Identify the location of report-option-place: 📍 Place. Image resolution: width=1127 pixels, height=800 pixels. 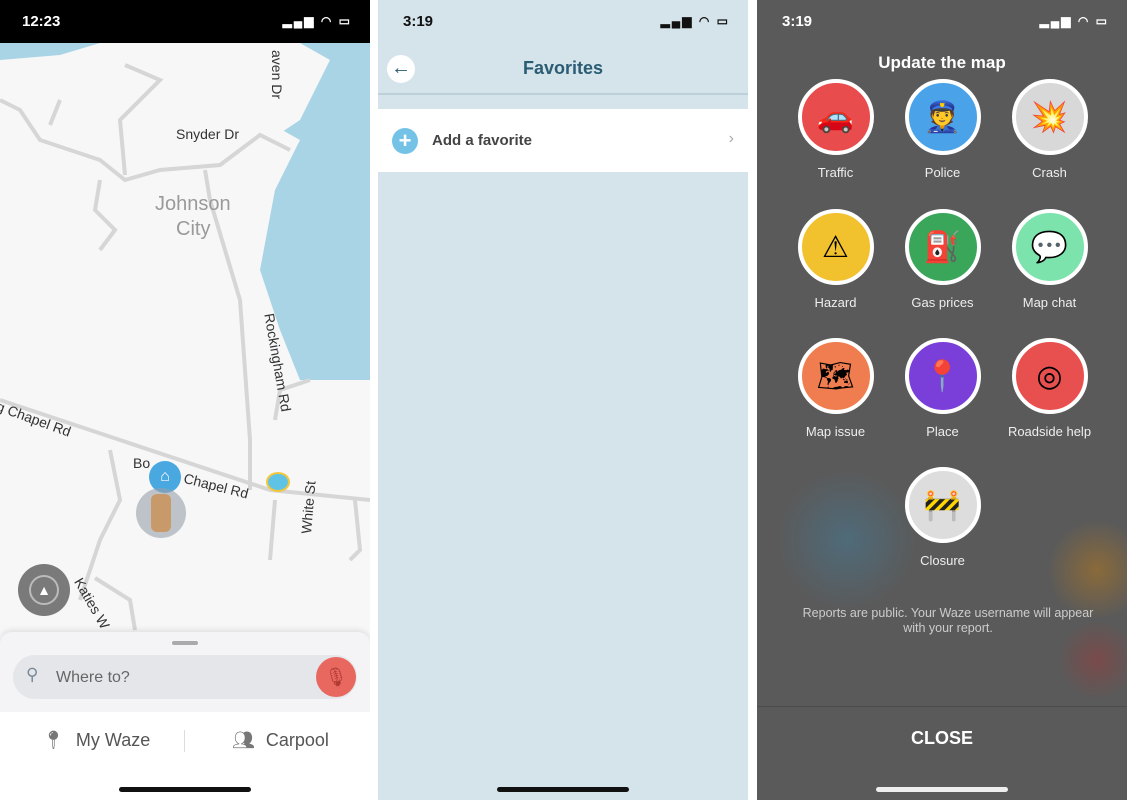
(942, 388).